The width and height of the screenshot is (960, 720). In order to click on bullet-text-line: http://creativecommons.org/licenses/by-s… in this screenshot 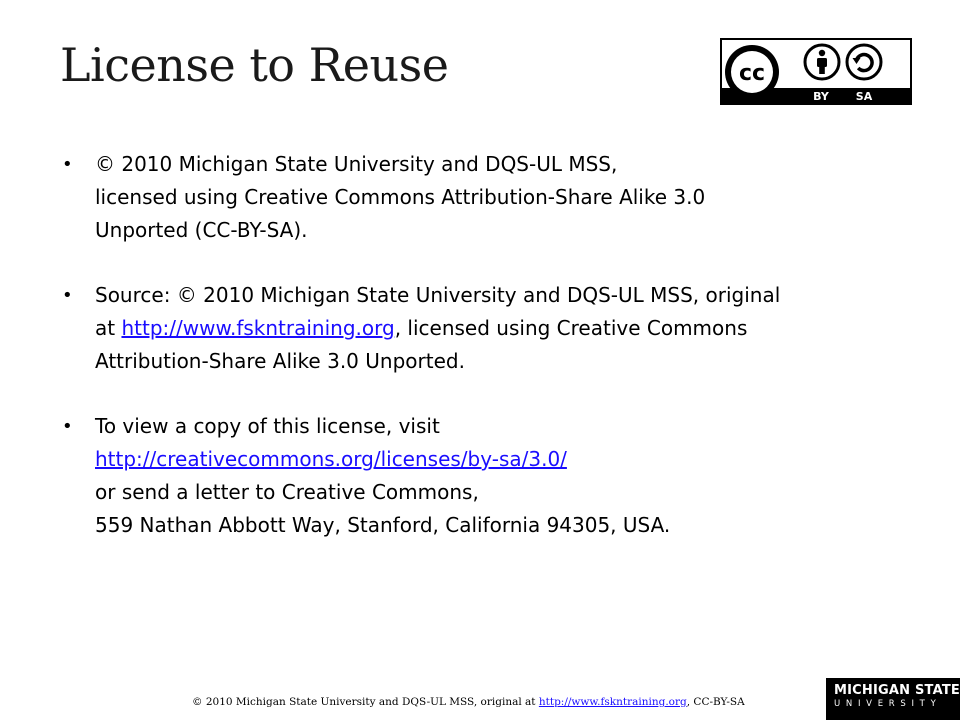, I will do `click(503, 459)`.